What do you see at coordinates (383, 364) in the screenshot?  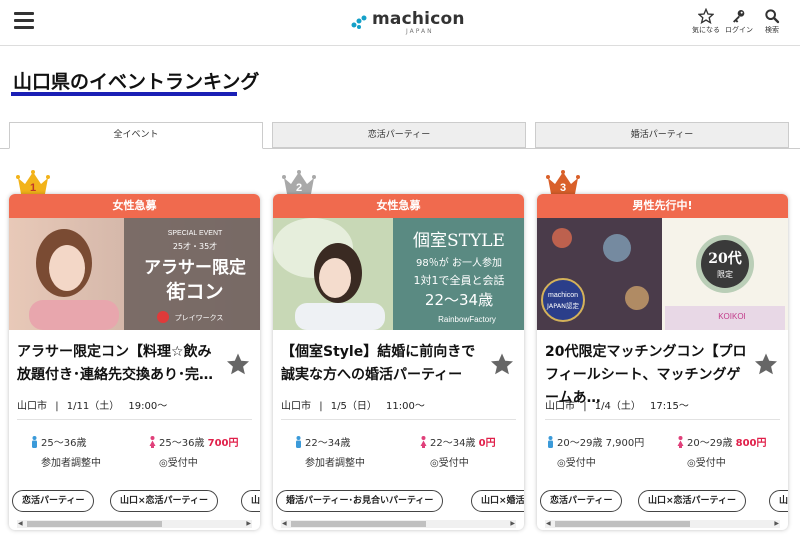 I see `event-title: 【個室Style】結婚に前向きで誠実な方への婚活パーティー` at bounding box center [383, 364].